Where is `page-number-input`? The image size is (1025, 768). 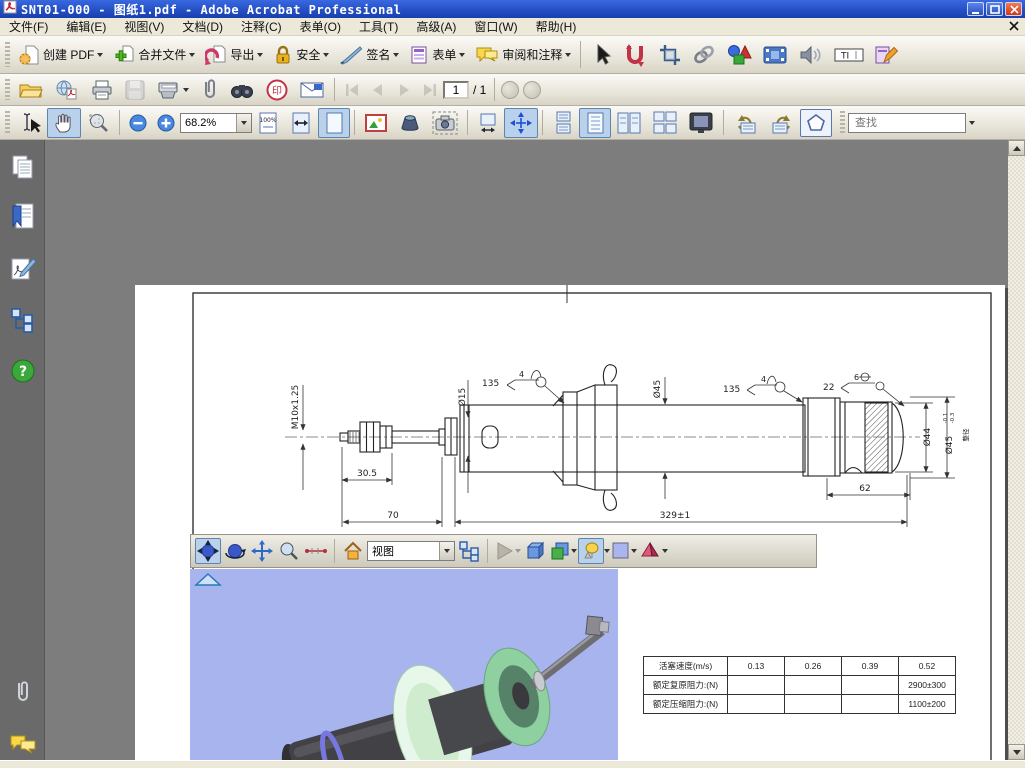
page-number-input is located at coordinates (456, 89).